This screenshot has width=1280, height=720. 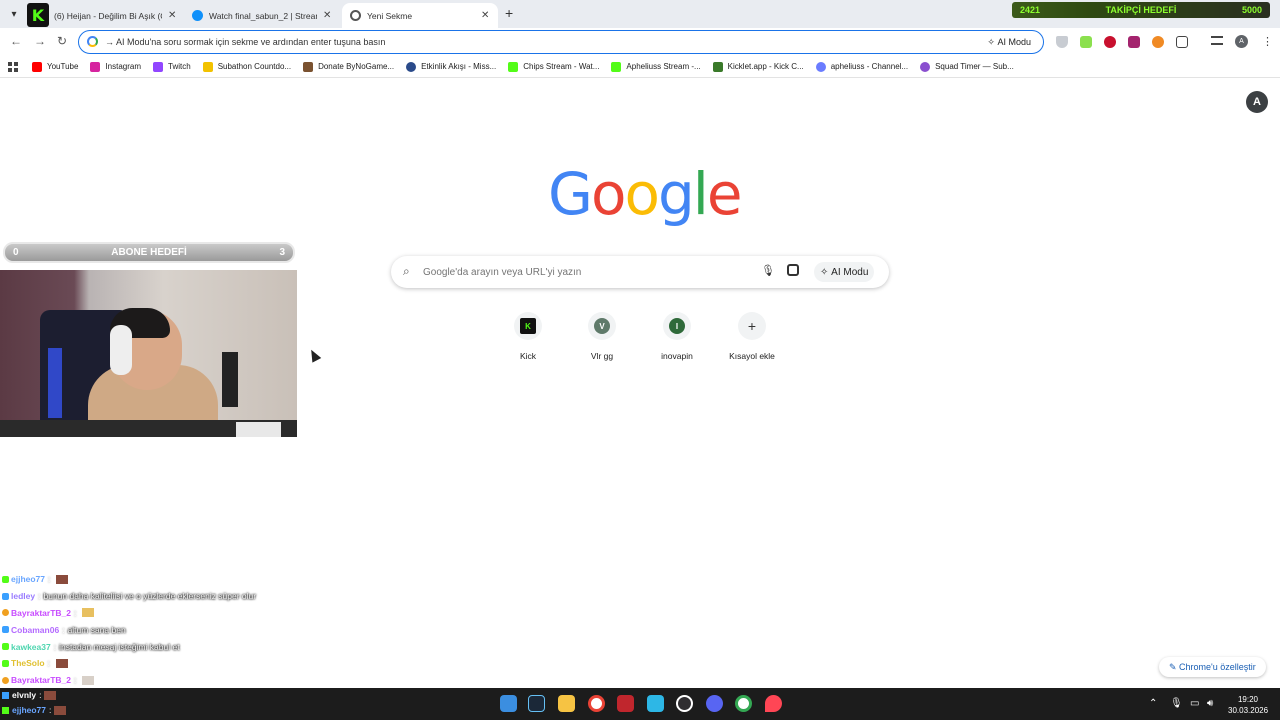 I want to click on menu-icon: ⋮, so click(x=1267, y=41).